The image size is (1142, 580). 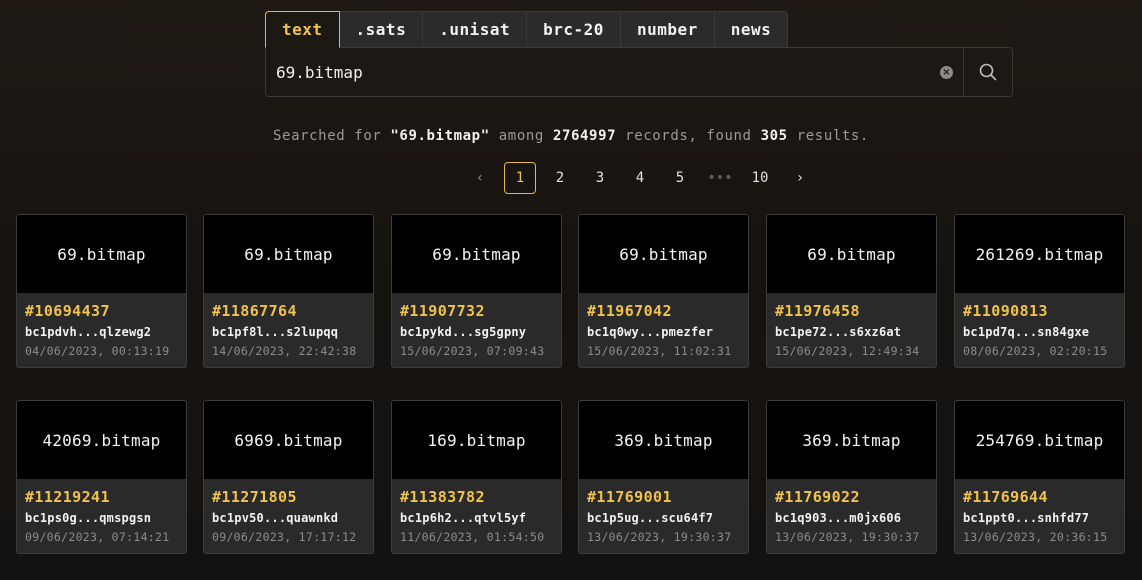 What do you see at coordinates (254, 311) in the screenshot?
I see `card-inscription-number: #11867764` at bounding box center [254, 311].